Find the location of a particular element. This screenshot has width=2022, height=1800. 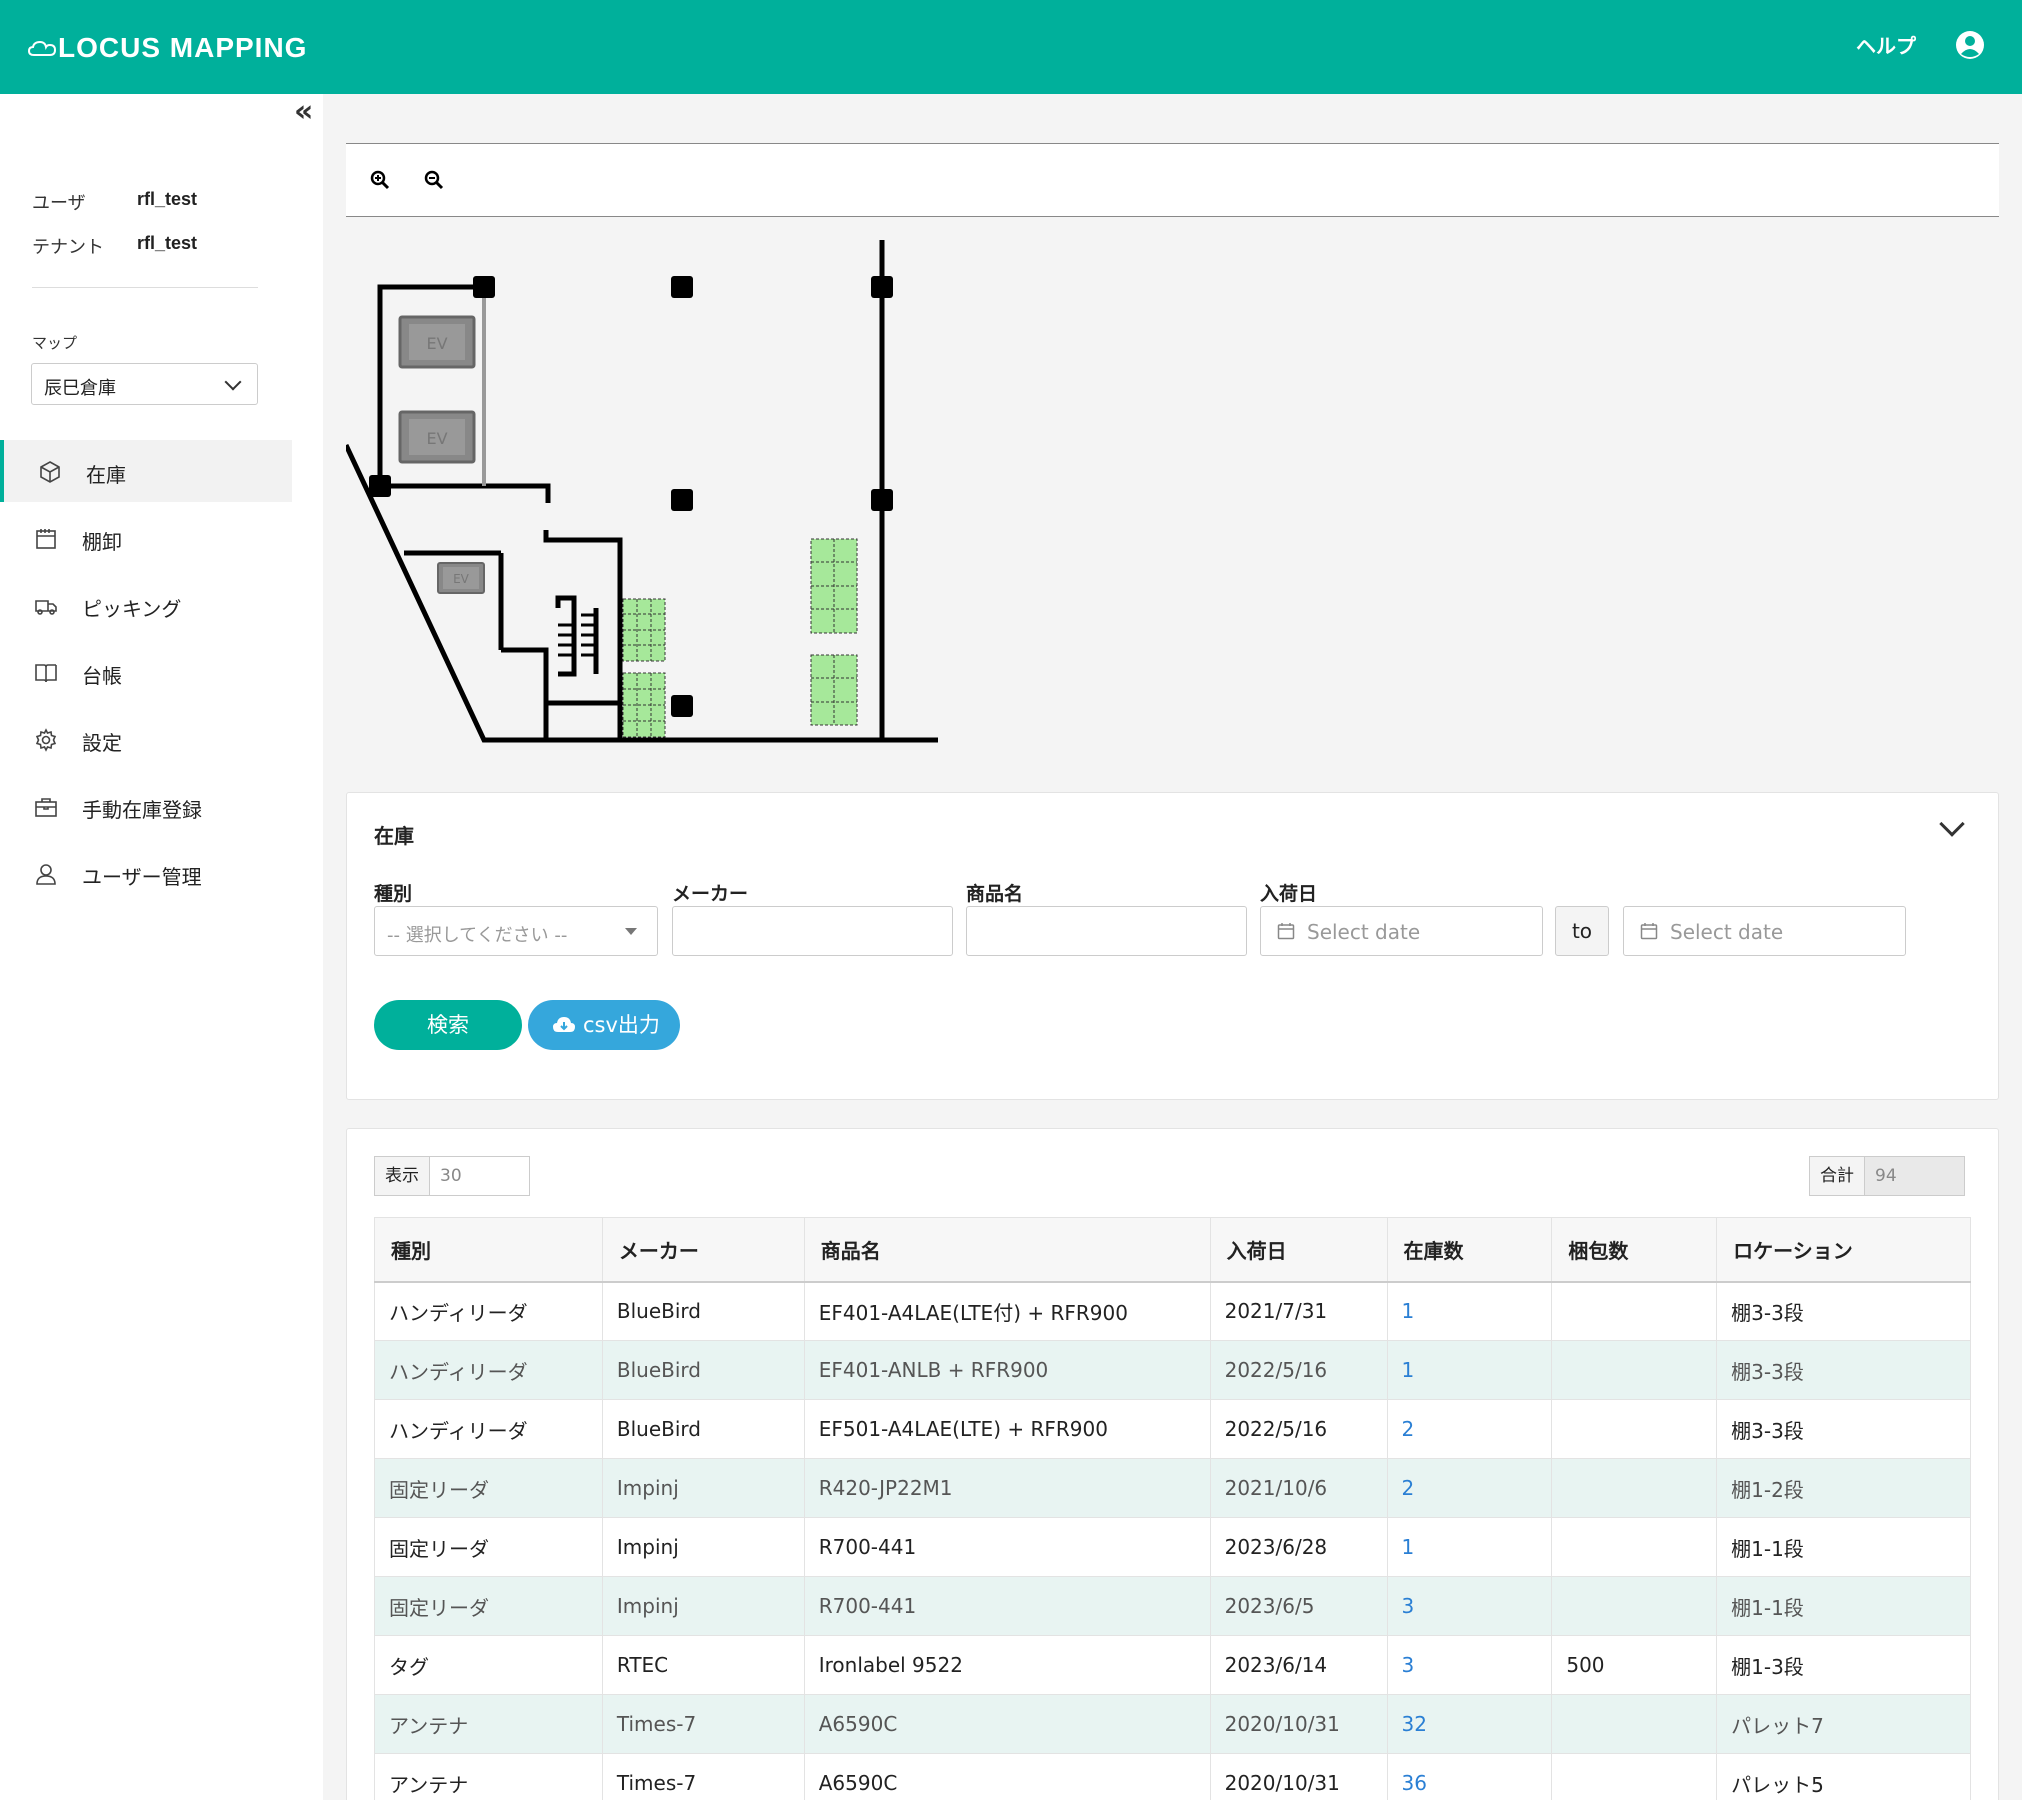

sidebar-divider is located at coordinates (145, 287).